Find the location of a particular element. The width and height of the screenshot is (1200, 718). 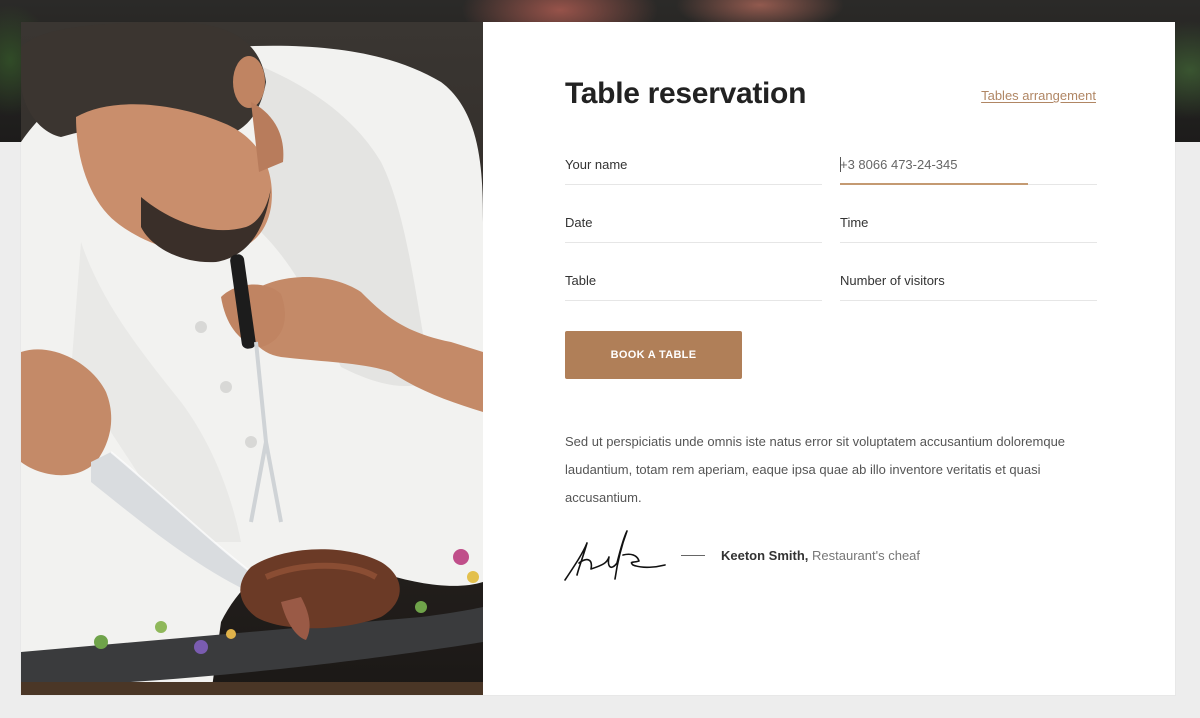

signature-icon is located at coordinates (615, 557).